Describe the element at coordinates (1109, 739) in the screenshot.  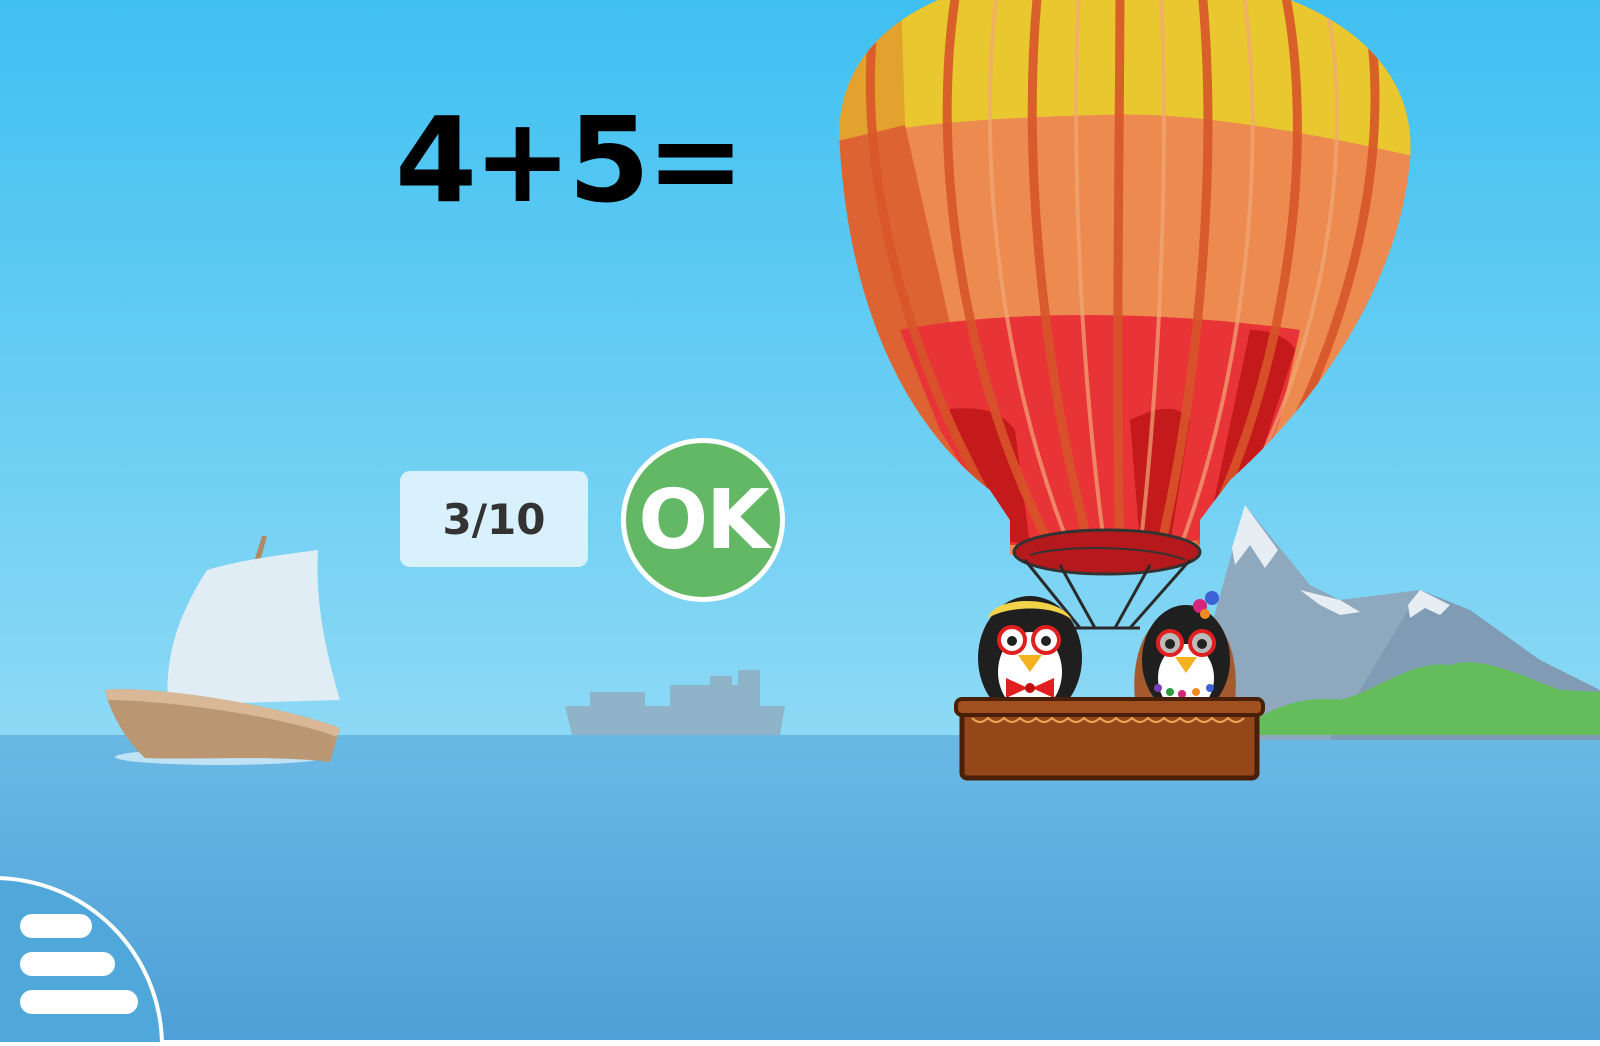
I see `balloon-basket` at that location.